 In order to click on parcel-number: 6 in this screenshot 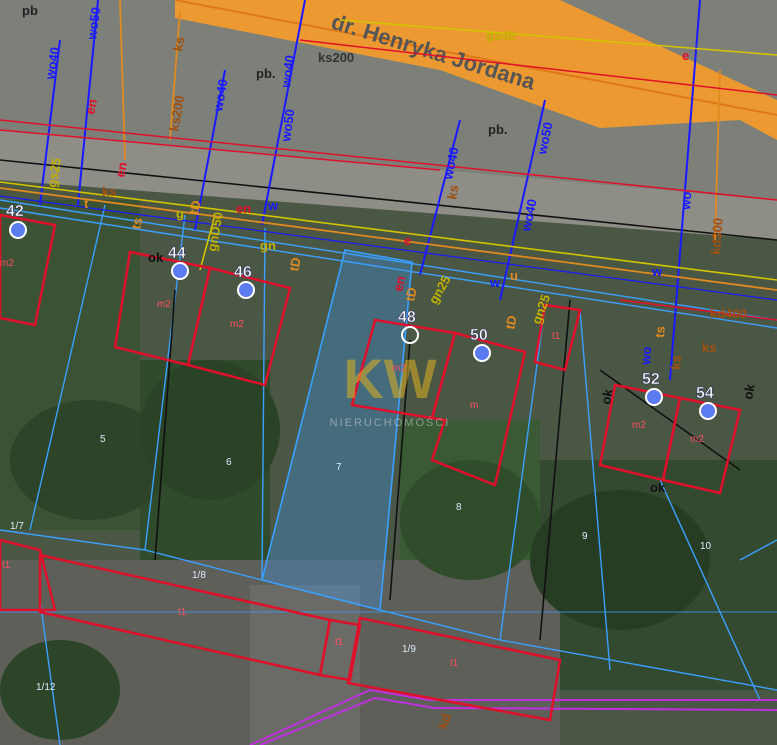, I will do `click(229, 462)`.